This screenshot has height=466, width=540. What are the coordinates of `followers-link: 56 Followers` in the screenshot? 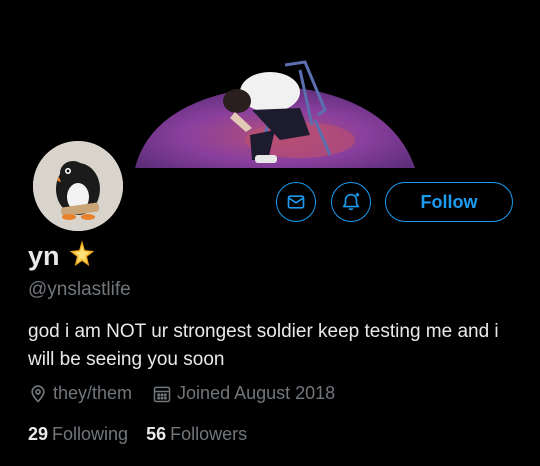 It's located at (196, 434).